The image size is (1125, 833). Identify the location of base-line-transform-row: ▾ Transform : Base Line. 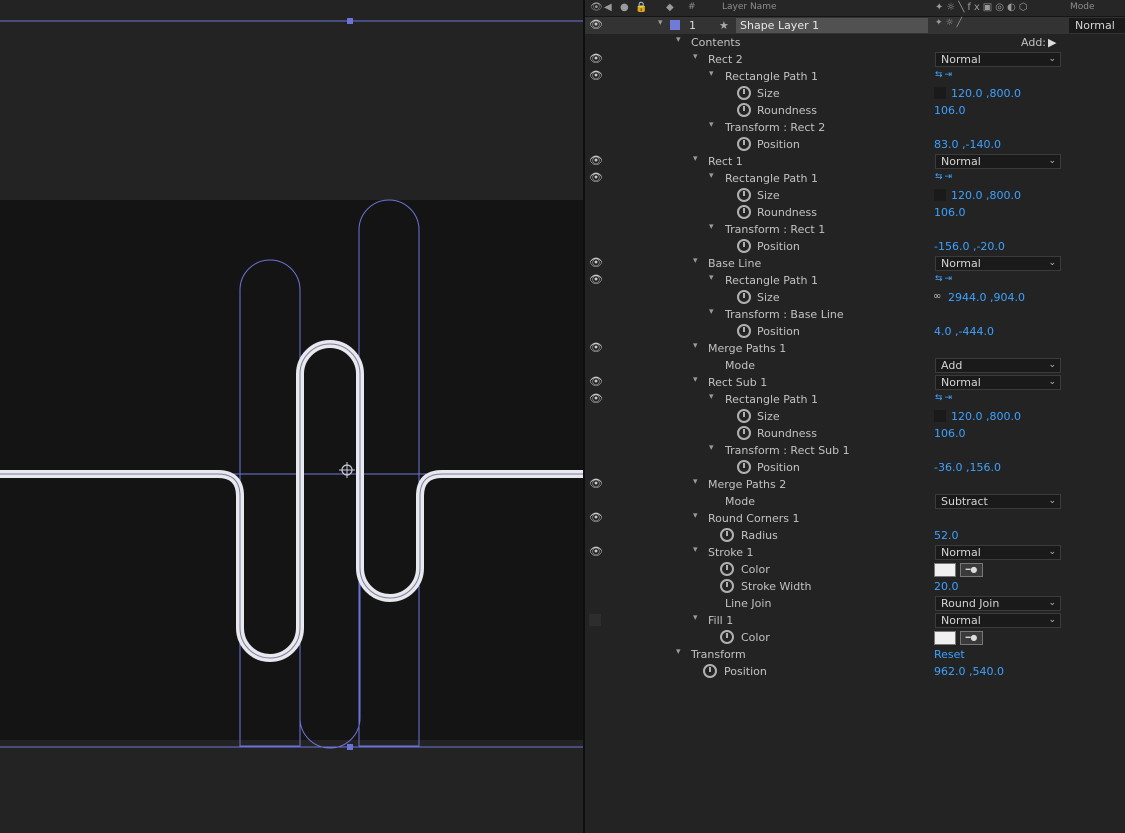
(855, 314).